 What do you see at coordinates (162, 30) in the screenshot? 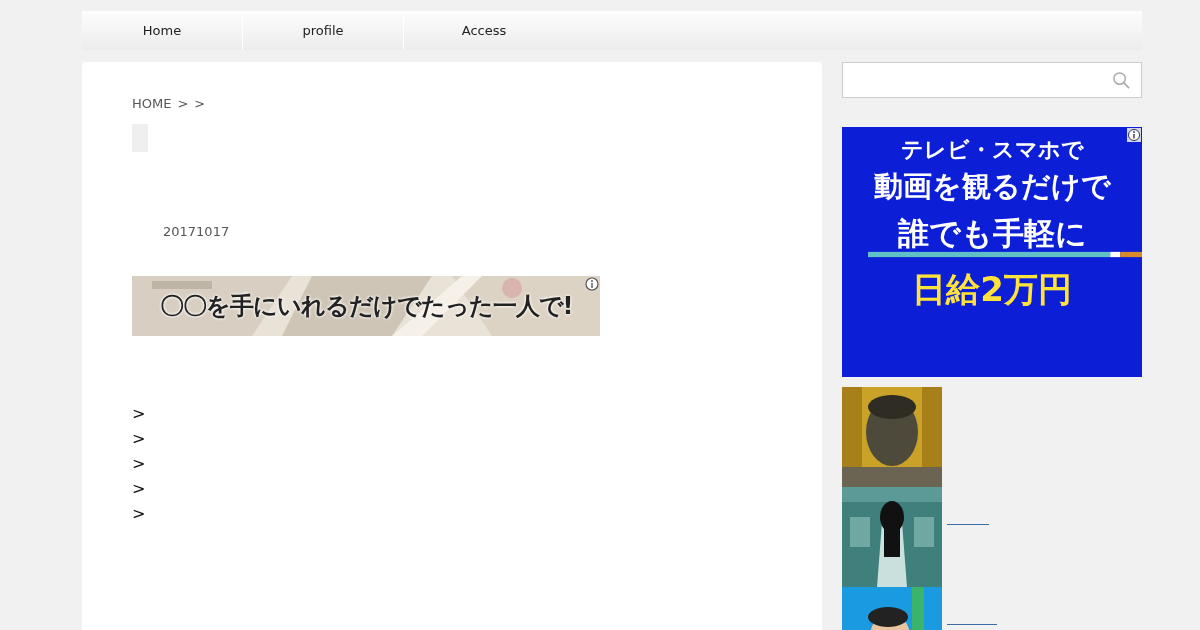
I see `nav-link: Home` at bounding box center [162, 30].